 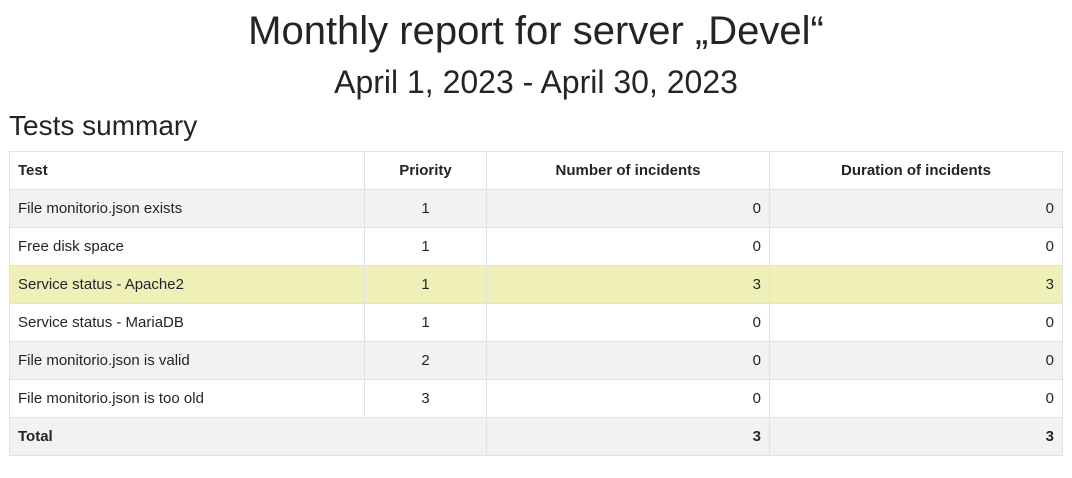 I want to click on cell-test: Service status - Apache2, so click(x=187, y=284).